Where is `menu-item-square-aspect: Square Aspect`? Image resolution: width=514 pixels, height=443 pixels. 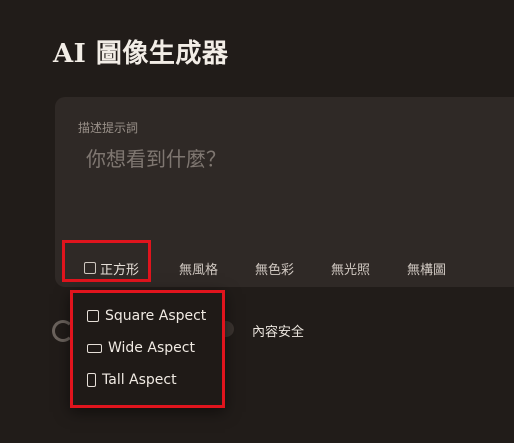
menu-item-square-aspect: Square Aspect is located at coordinates (146, 316).